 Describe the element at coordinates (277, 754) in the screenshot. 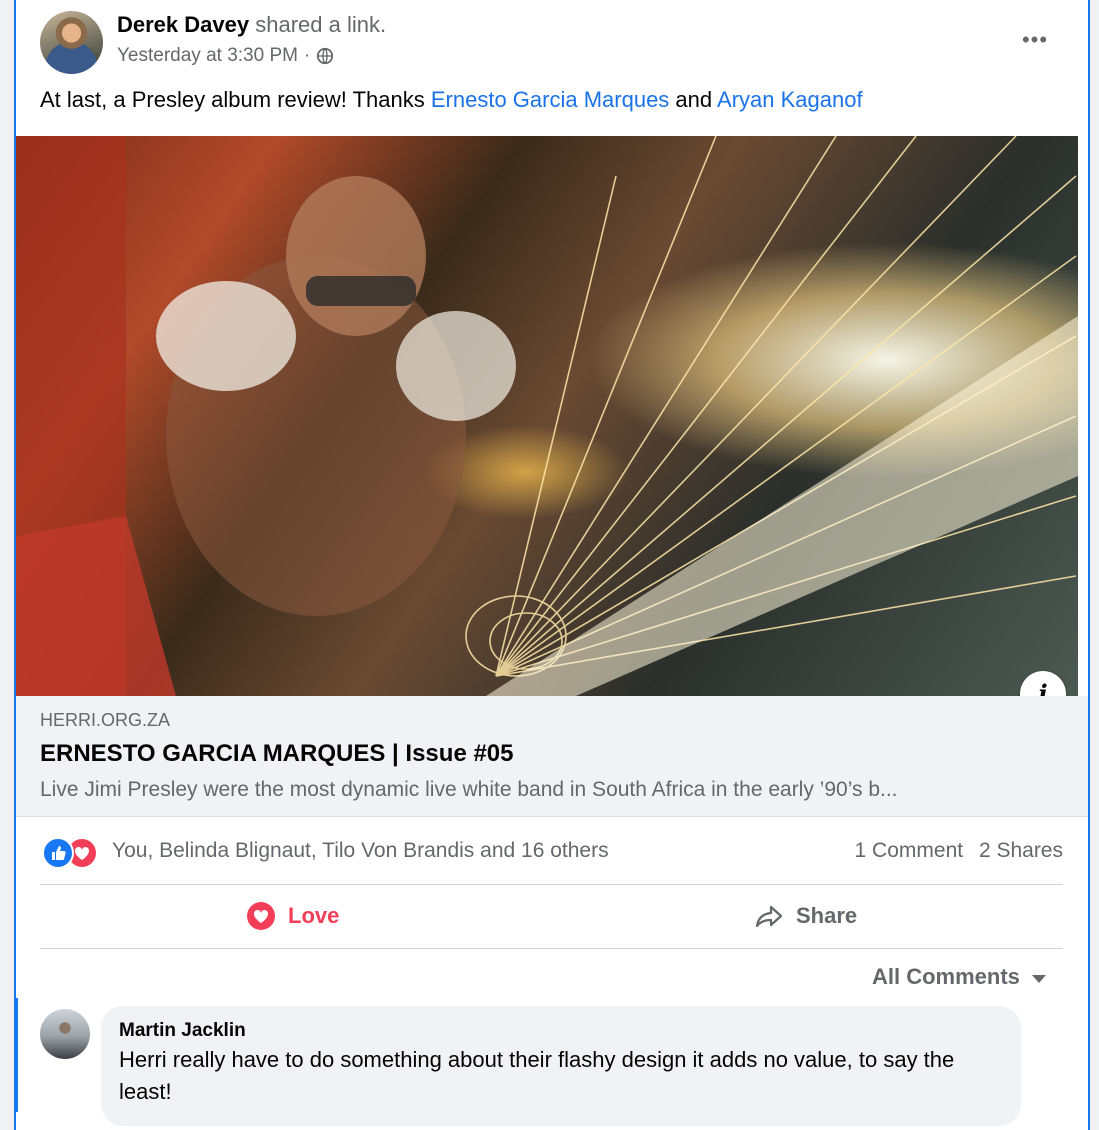

I see `link-title: ERNESTO GARCIA MARQUES | Issue #05` at that location.